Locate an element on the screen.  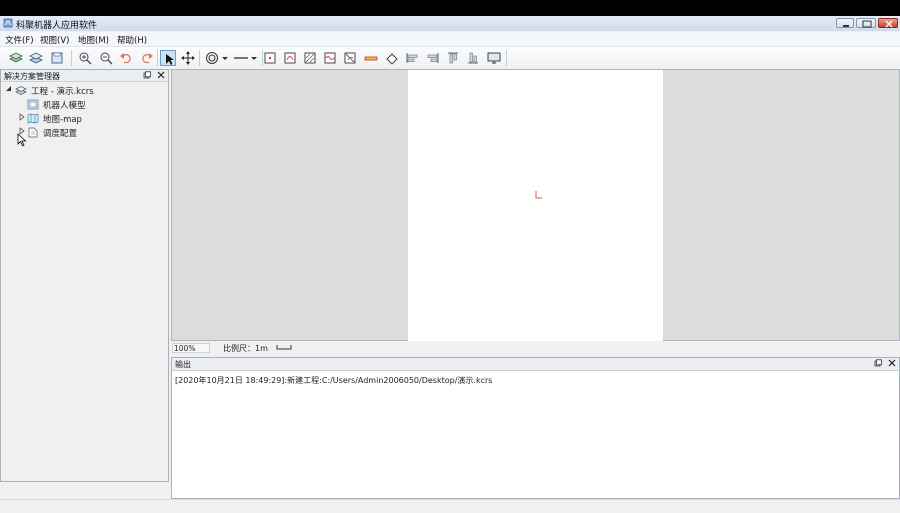
move-tool-button is located at coordinates (188, 58).